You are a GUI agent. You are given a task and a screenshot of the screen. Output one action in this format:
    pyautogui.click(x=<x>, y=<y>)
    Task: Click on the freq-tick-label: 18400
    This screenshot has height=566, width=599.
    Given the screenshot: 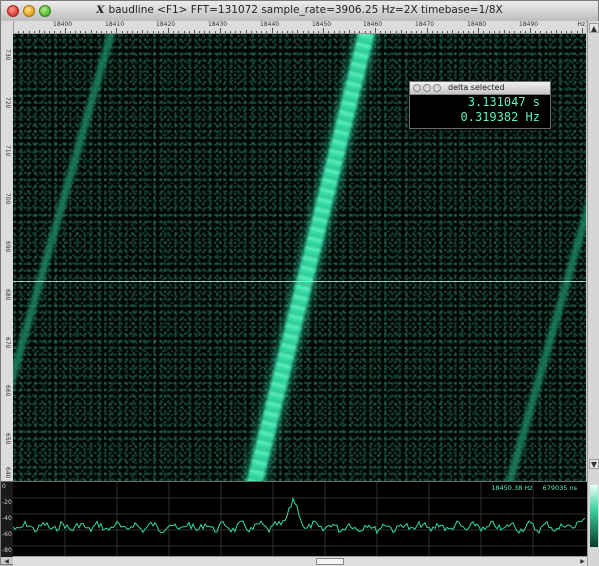 What is the action you would take?
    pyautogui.click(x=63, y=24)
    